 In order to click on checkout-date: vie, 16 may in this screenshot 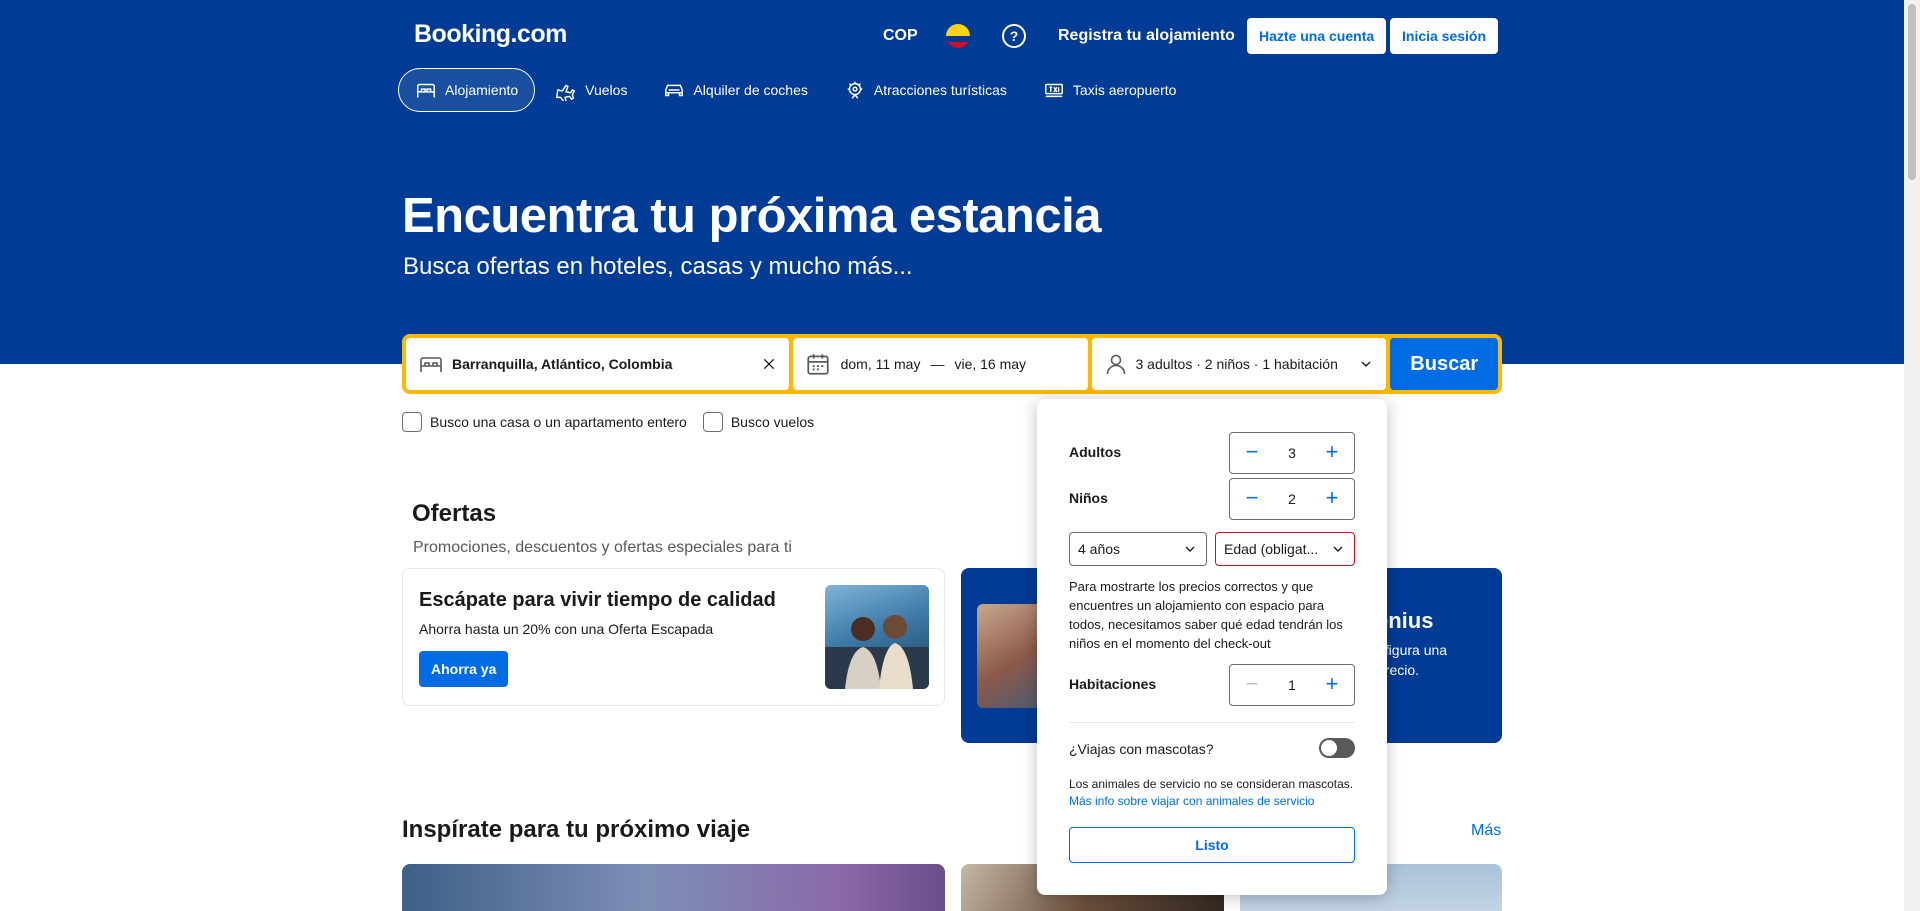, I will do `click(990, 364)`.